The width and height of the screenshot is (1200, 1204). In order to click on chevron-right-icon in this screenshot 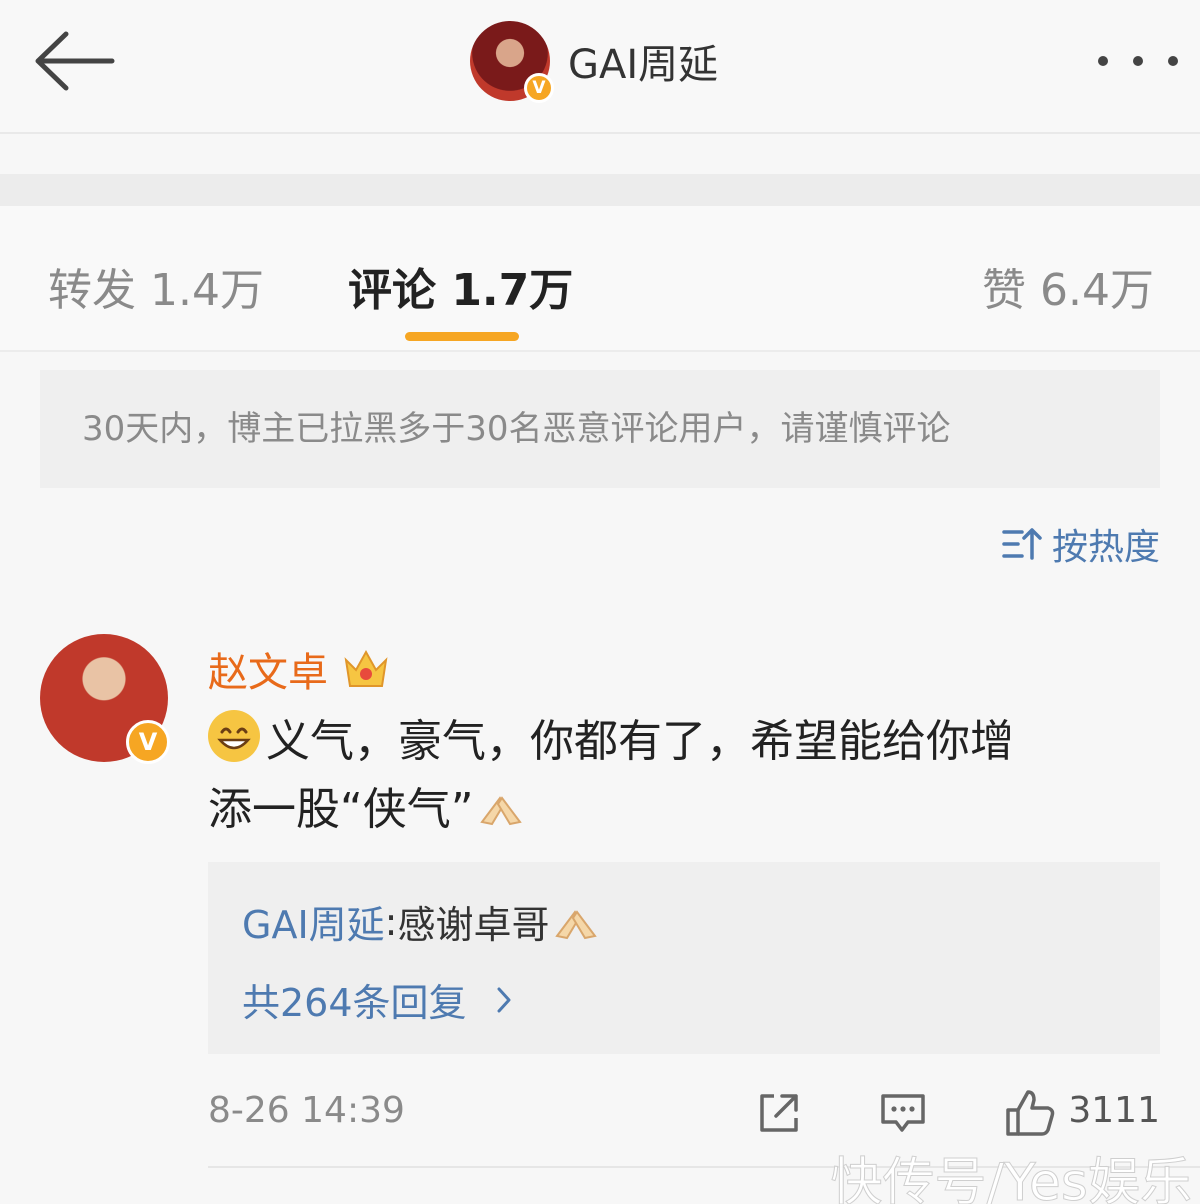, I will do `click(504, 999)`.